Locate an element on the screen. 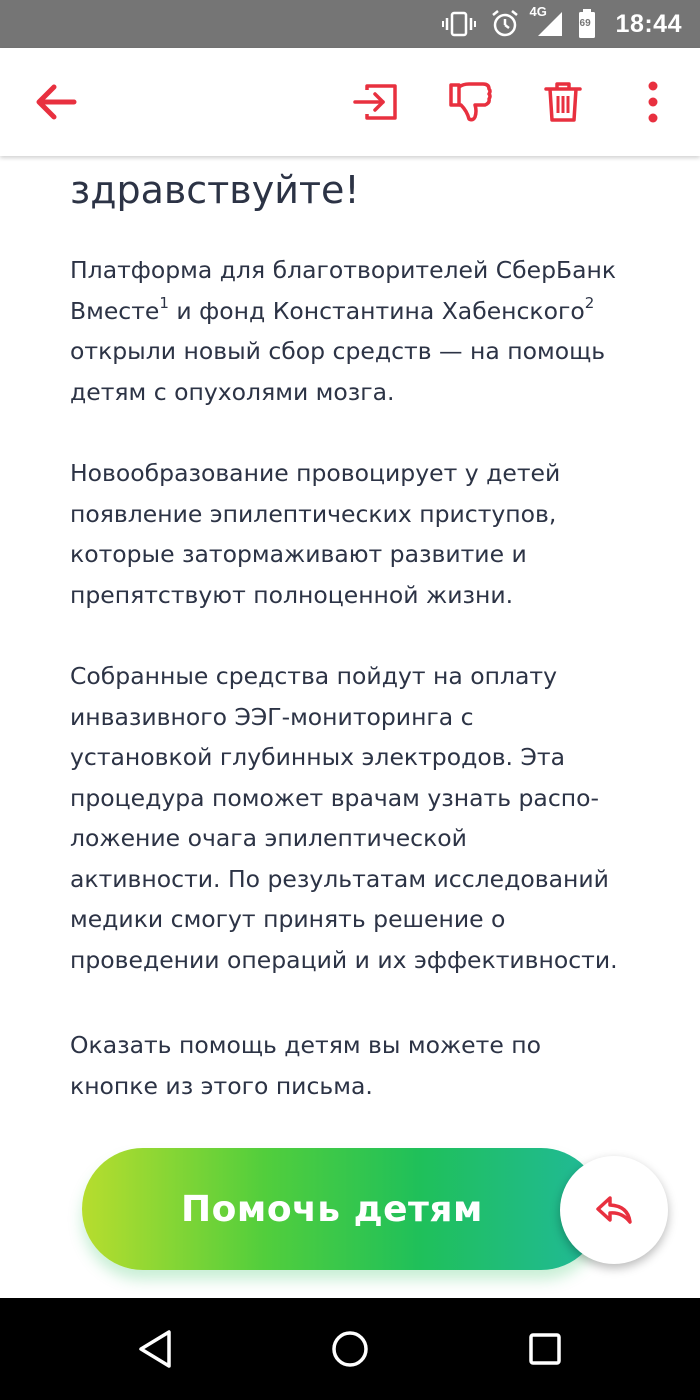 This screenshot has width=700, height=1400. move-to-folder-icon is located at coordinates (375, 102).